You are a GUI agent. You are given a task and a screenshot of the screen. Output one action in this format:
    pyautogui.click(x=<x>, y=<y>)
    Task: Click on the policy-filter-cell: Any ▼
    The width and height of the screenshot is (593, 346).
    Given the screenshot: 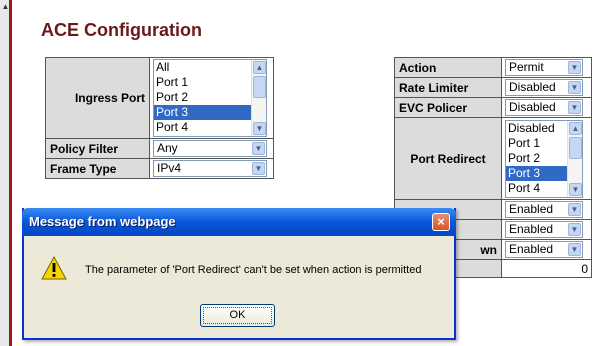 What is the action you would take?
    pyautogui.click(x=211, y=148)
    